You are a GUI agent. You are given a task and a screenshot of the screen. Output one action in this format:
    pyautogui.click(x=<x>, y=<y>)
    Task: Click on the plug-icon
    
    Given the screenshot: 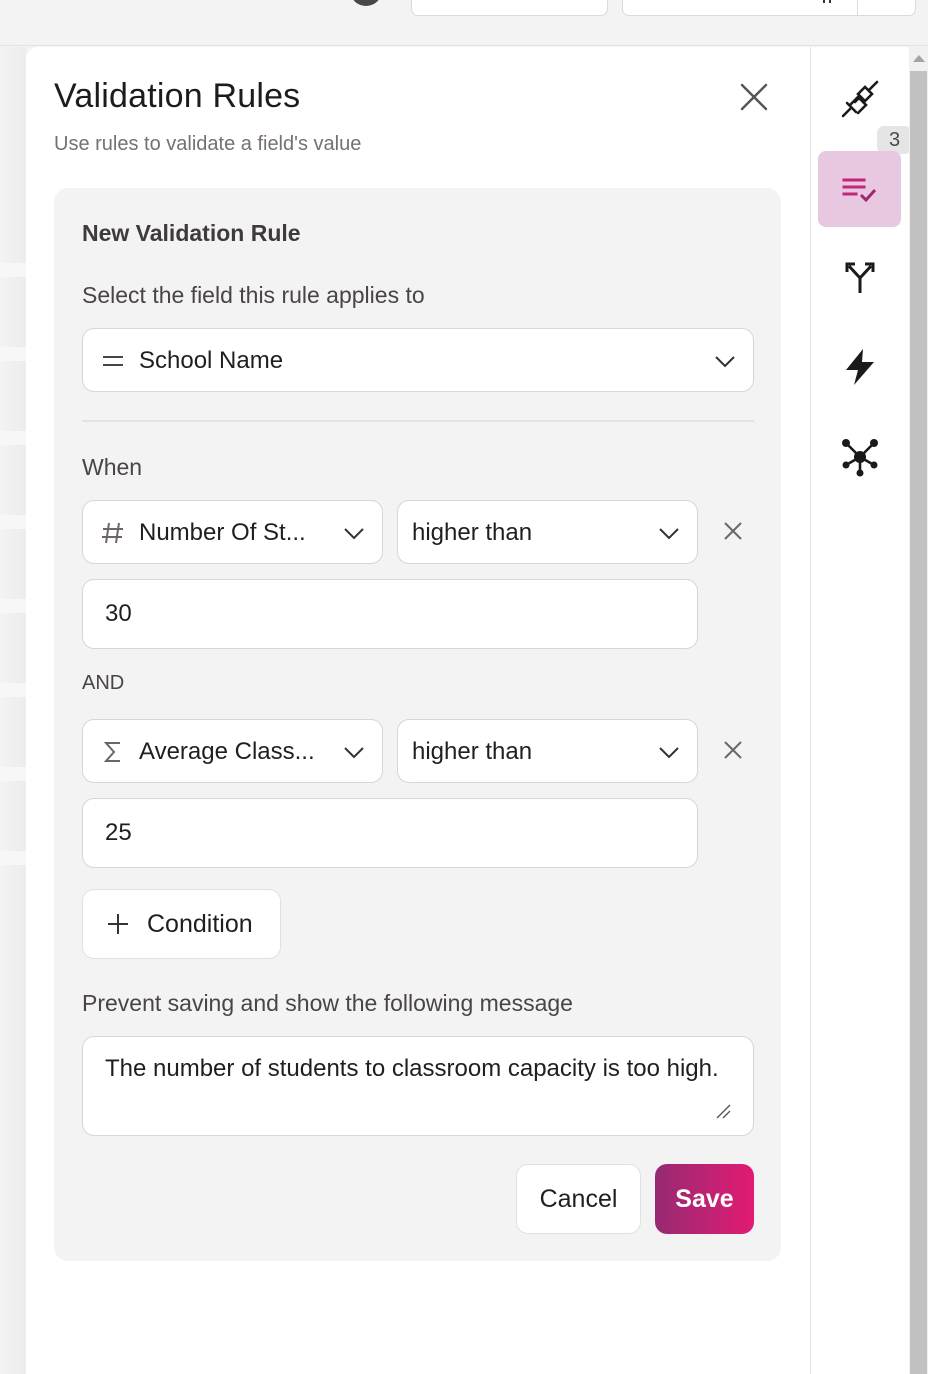 What is the action you would take?
    pyautogui.click(x=859, y=99)
    